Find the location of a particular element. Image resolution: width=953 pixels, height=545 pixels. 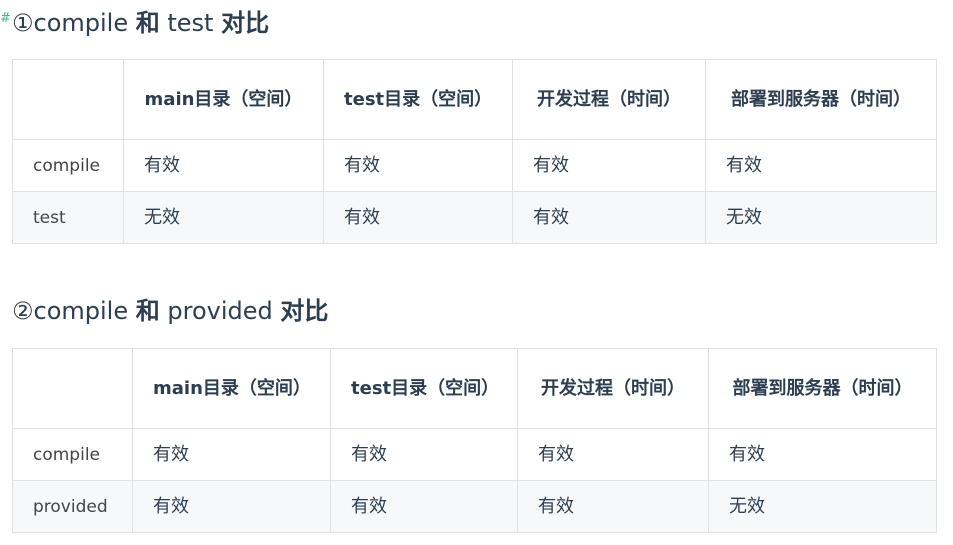

title-prefix: ②compile is located at coordinates (74, 311).